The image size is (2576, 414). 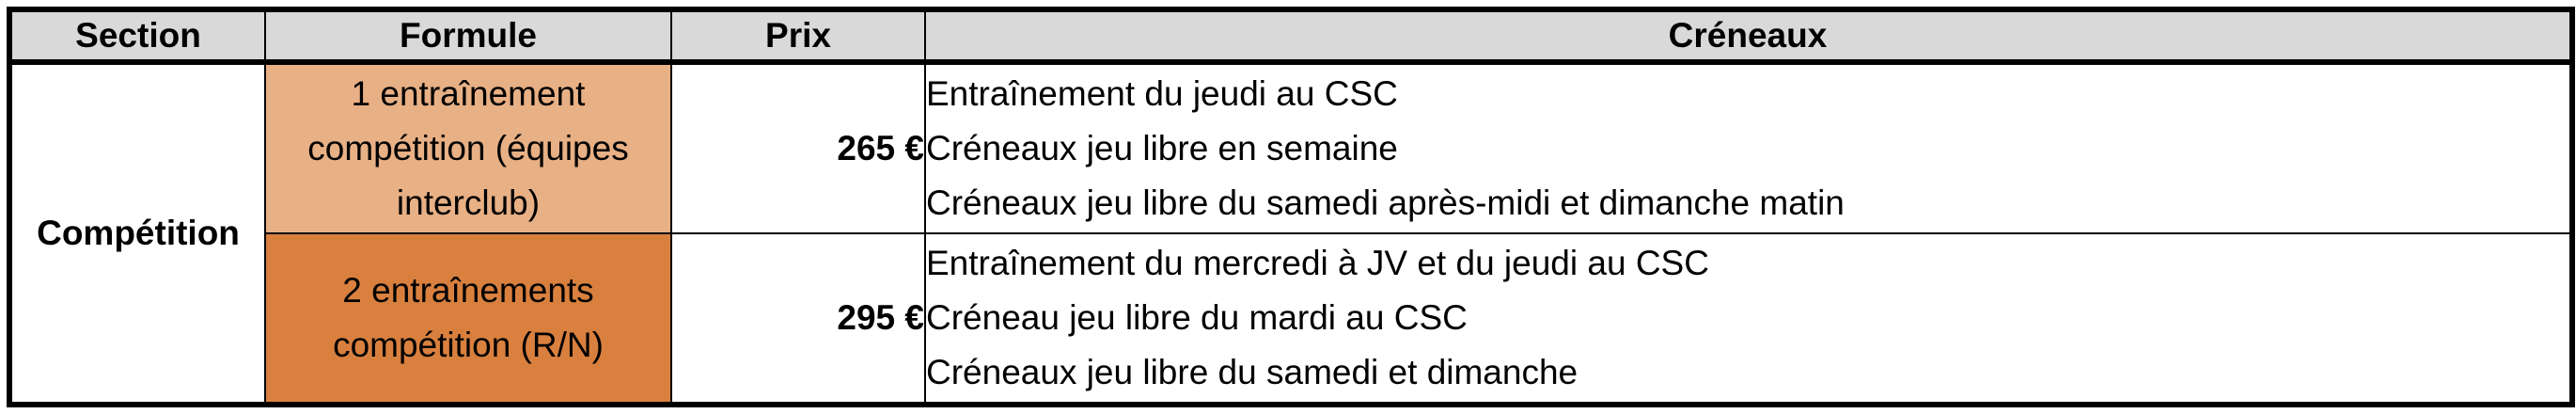 I want to click on section-cell: Compétition, so click(x=137, y=233).